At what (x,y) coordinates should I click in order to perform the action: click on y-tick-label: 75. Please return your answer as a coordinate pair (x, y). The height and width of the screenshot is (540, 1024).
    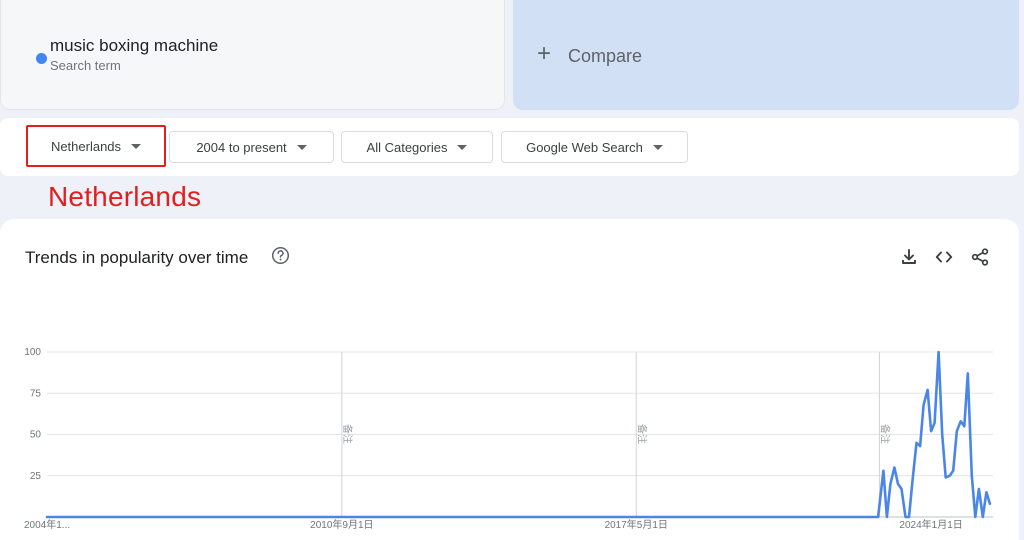
    Looking at the image, I should click on (36, 393).